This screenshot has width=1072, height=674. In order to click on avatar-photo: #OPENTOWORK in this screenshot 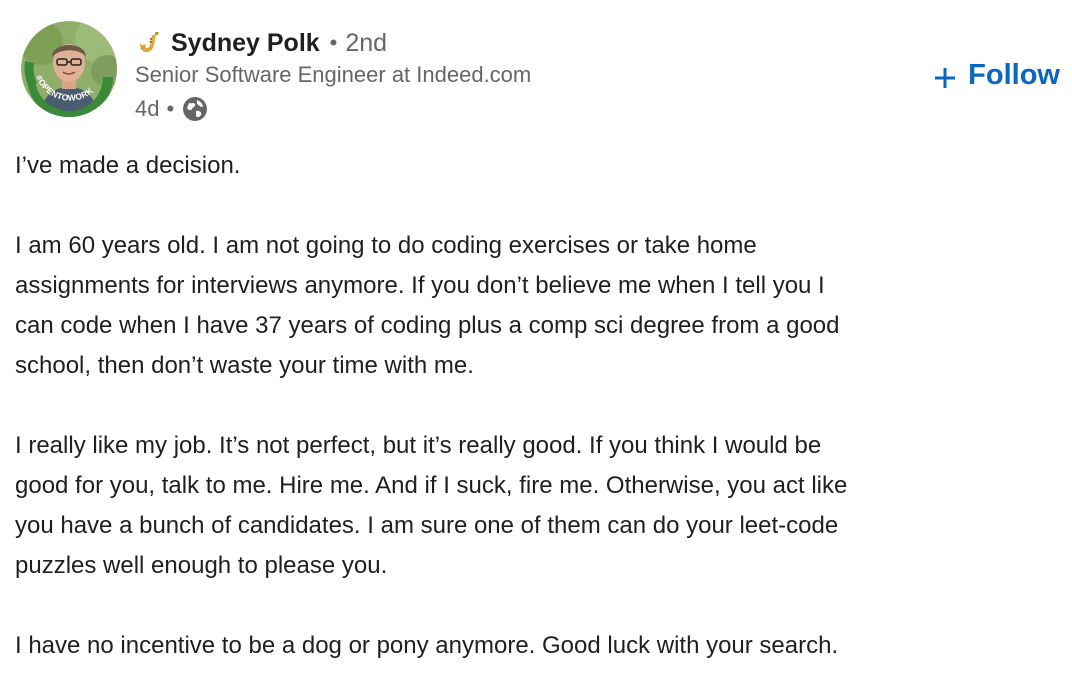, I will do `click(69, 69)`.